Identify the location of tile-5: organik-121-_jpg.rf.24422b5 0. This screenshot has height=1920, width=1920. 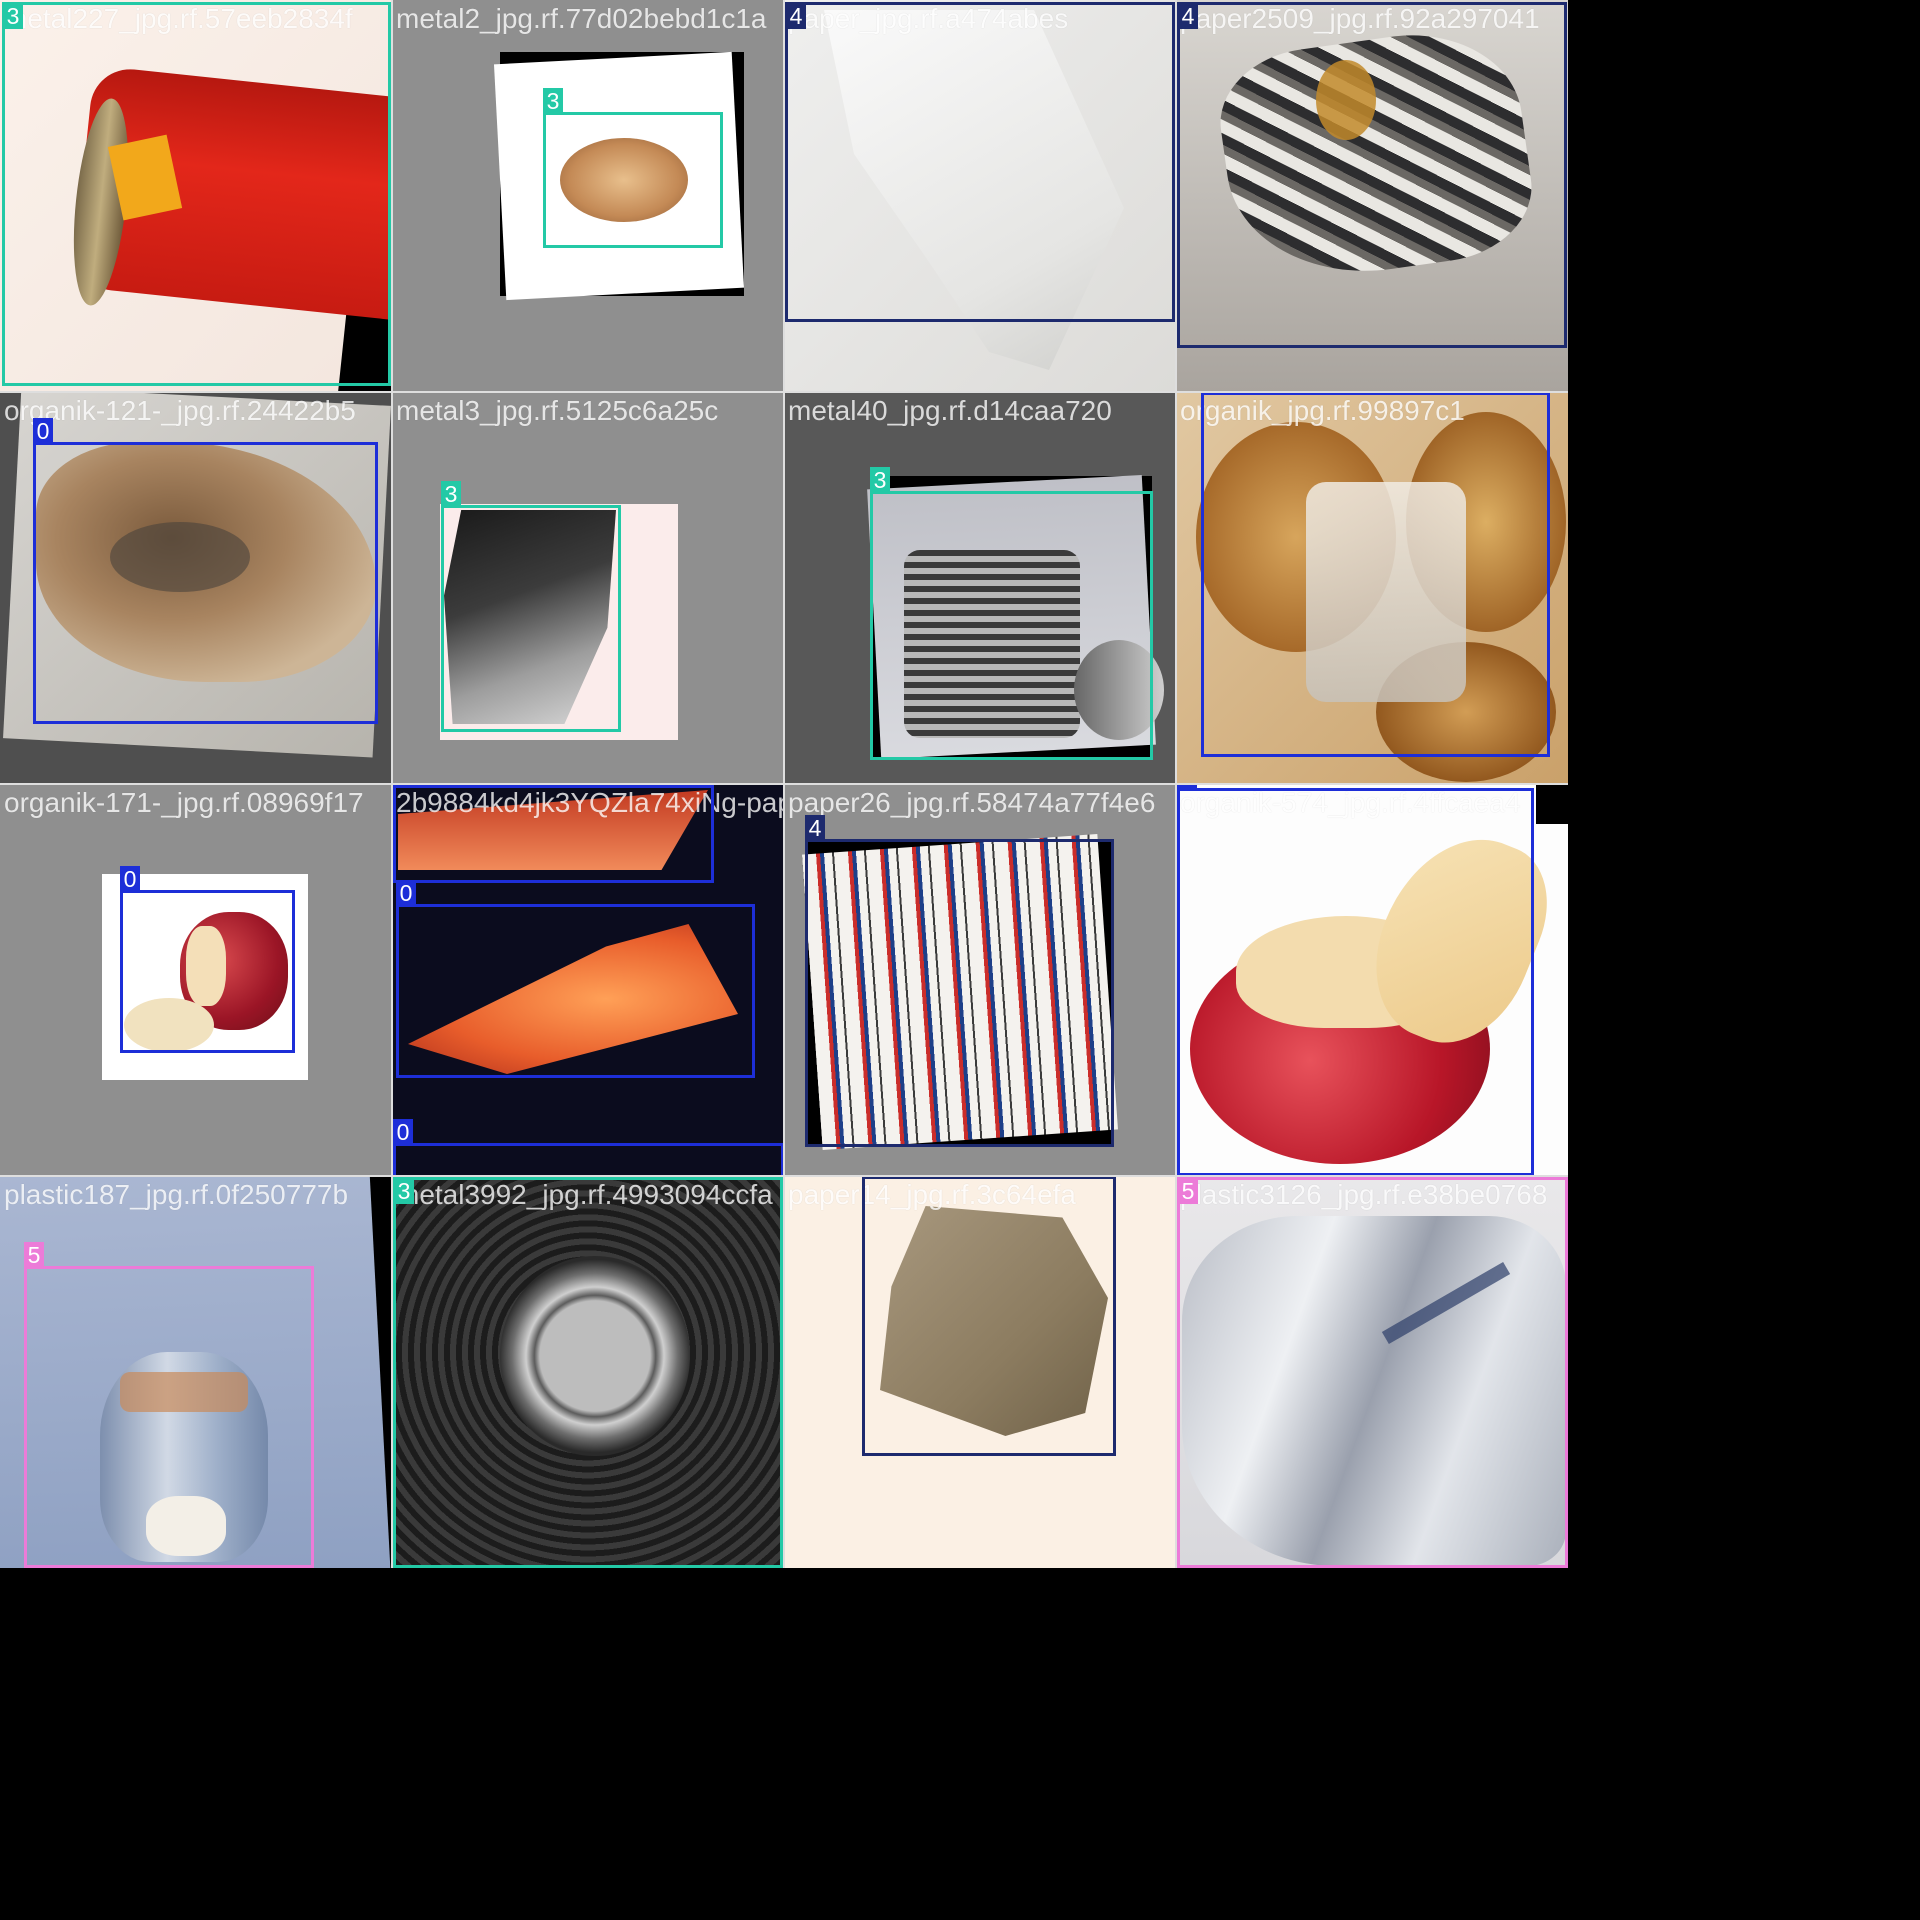
(196, 588).